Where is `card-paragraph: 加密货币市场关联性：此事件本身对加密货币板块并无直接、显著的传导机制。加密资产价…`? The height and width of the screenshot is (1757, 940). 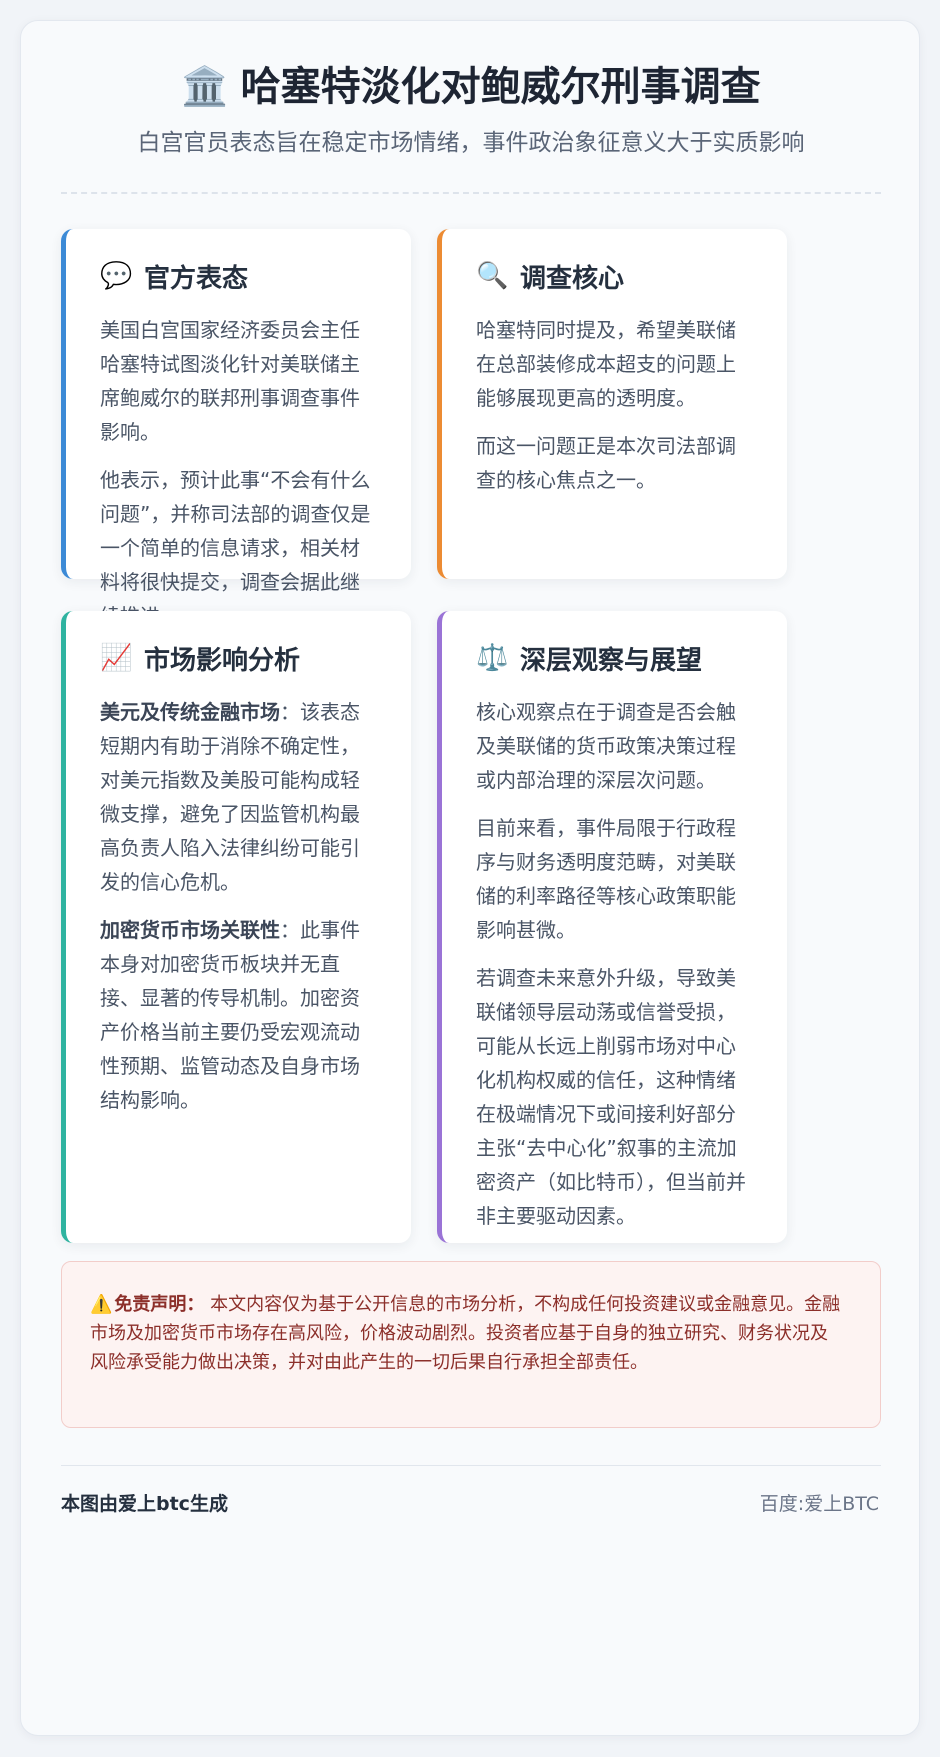
card-paragraph: 加密货币市场关联性：此事件本身对加密货币板块并无直接、显著的传导机制。加密资产价… is located at coordinates (236, 1015).